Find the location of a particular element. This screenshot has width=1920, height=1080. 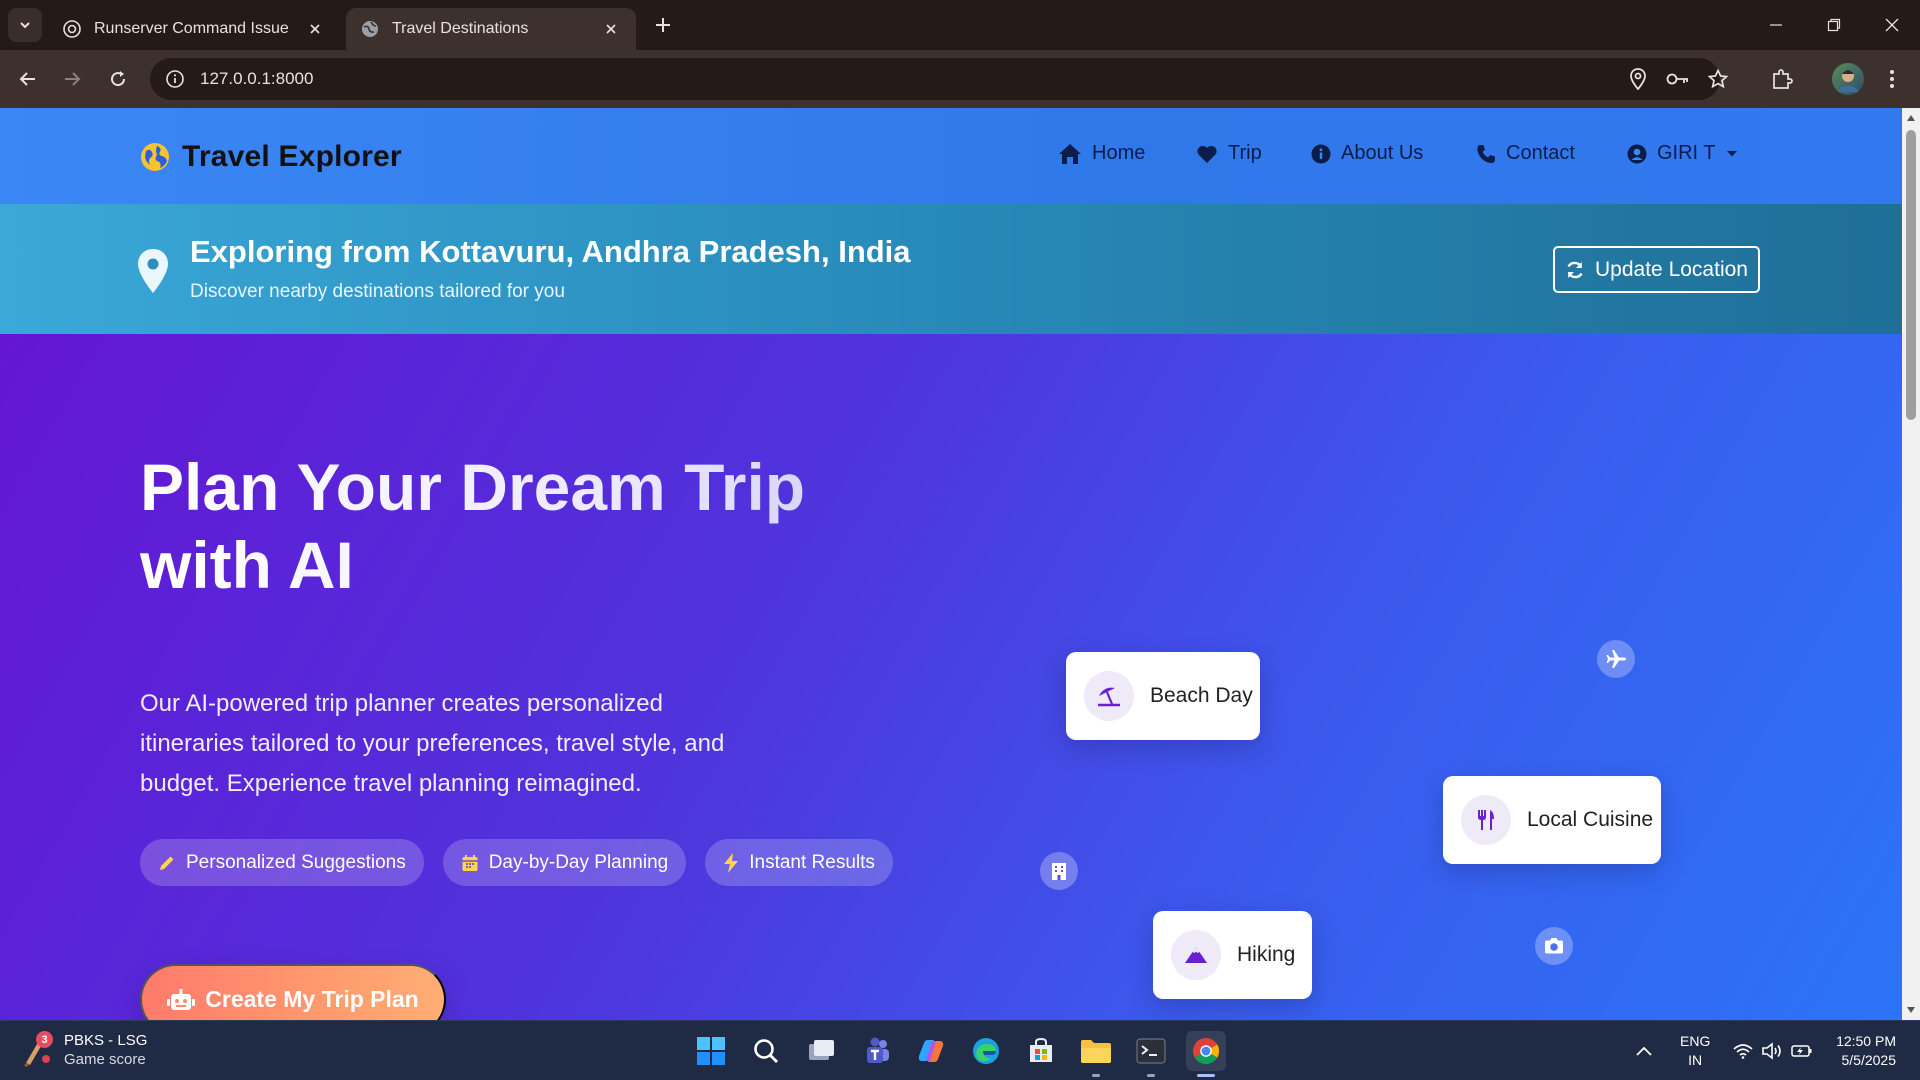

task-view-button is located at coordinates (821, 1051).